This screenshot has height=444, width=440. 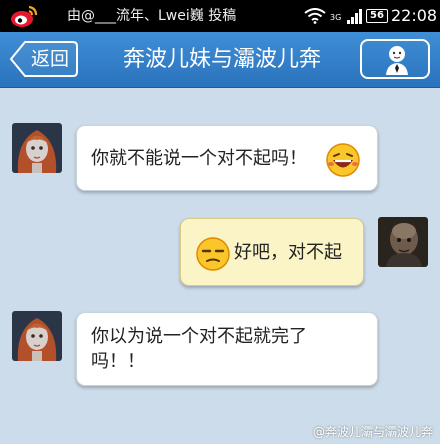 I want to click on watermark: @奔波儿灞与灞波儿奔, so click(x=373, y=432).